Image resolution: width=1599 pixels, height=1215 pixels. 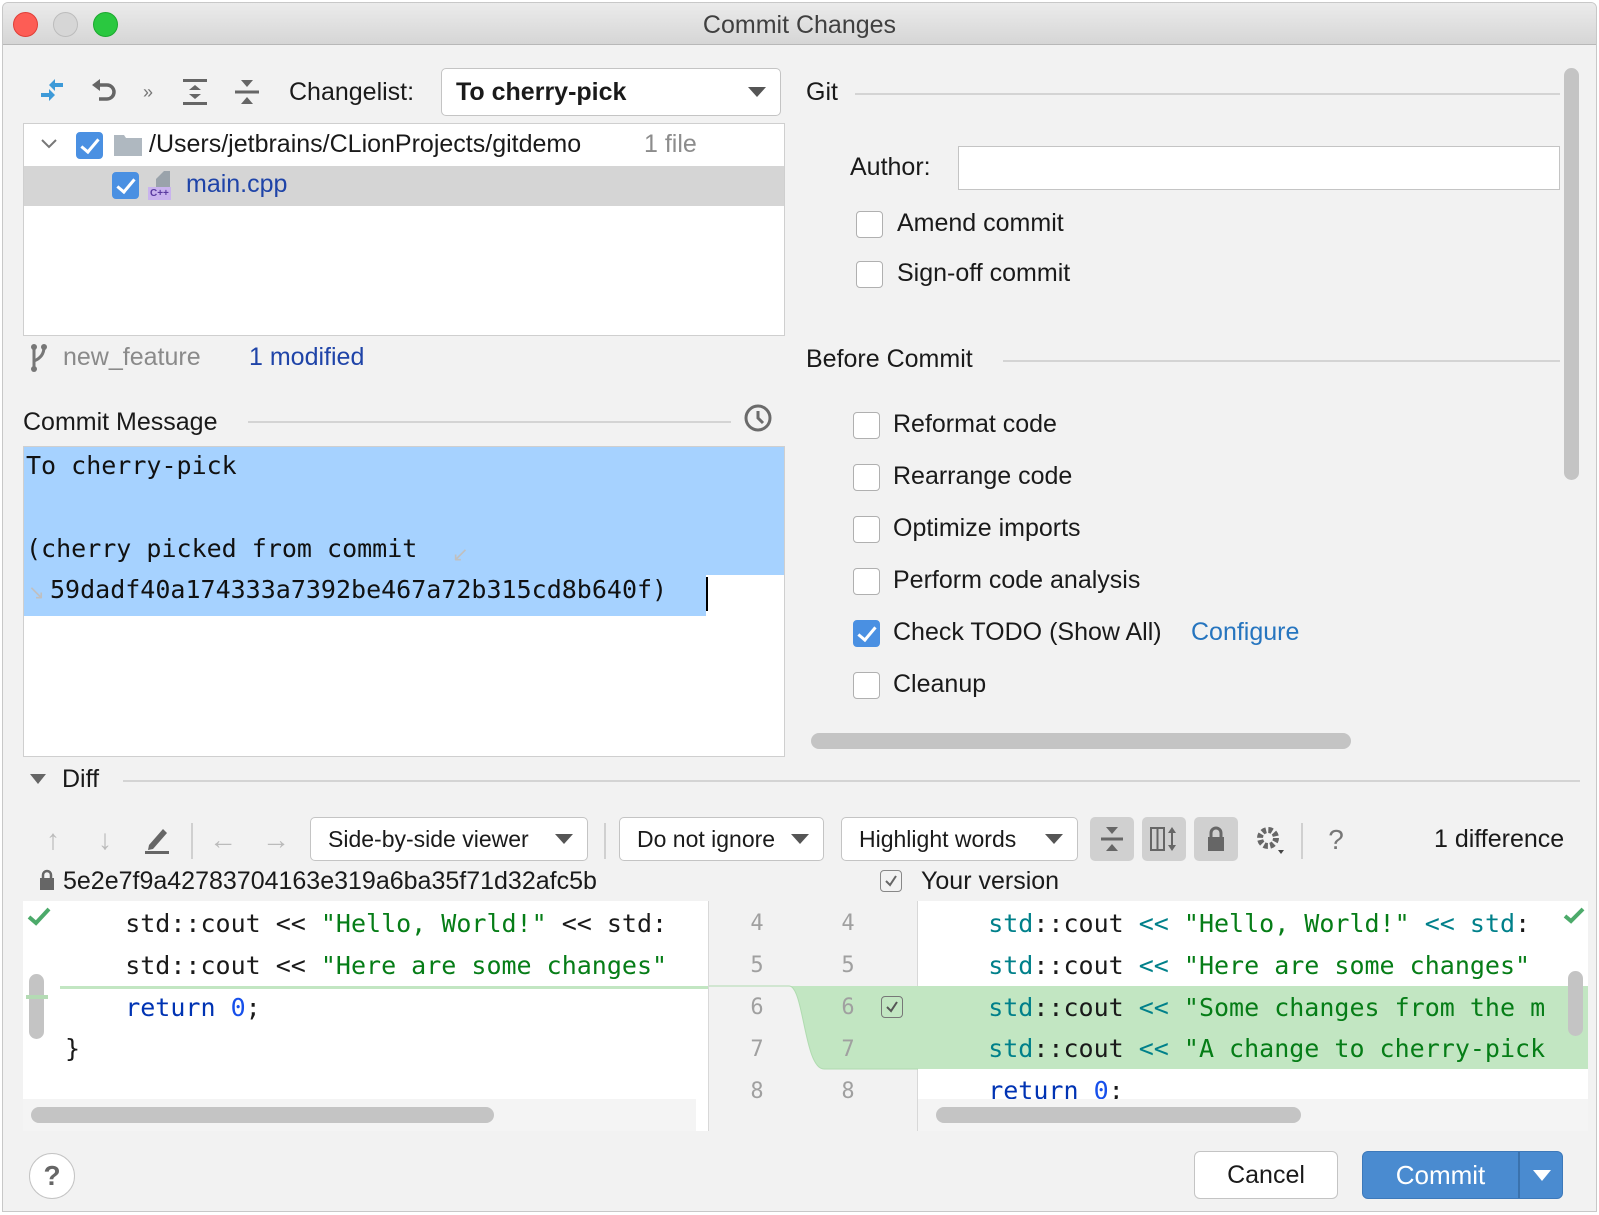 What do you see at coordinates (404, 186) in the screenshot?
I see `tree-file-row: C++ main.cpp` at bounding box center [404, 186].